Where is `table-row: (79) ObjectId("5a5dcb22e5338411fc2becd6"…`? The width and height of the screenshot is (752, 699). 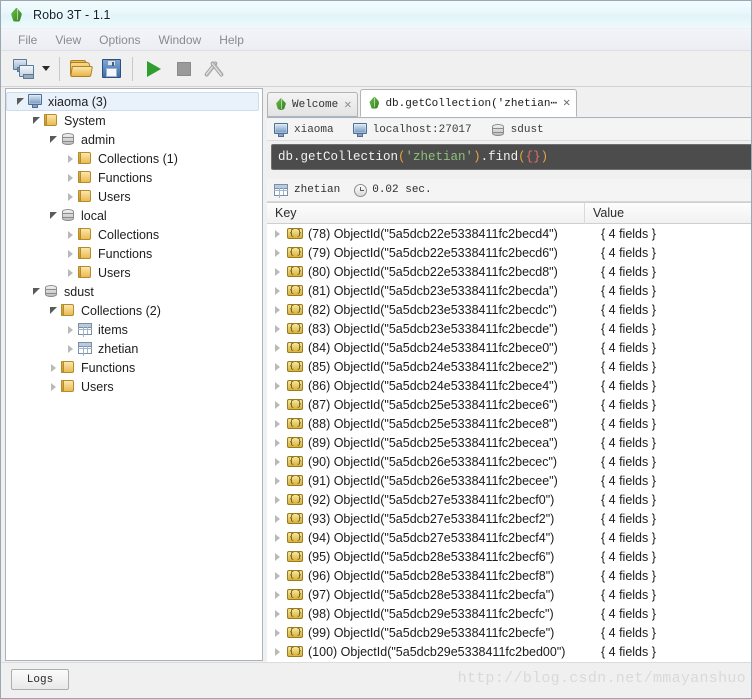
table-row: (79) ObjectId("5a5dcb22e5338411fc2becd6"… is located at coordinates (509, 252).